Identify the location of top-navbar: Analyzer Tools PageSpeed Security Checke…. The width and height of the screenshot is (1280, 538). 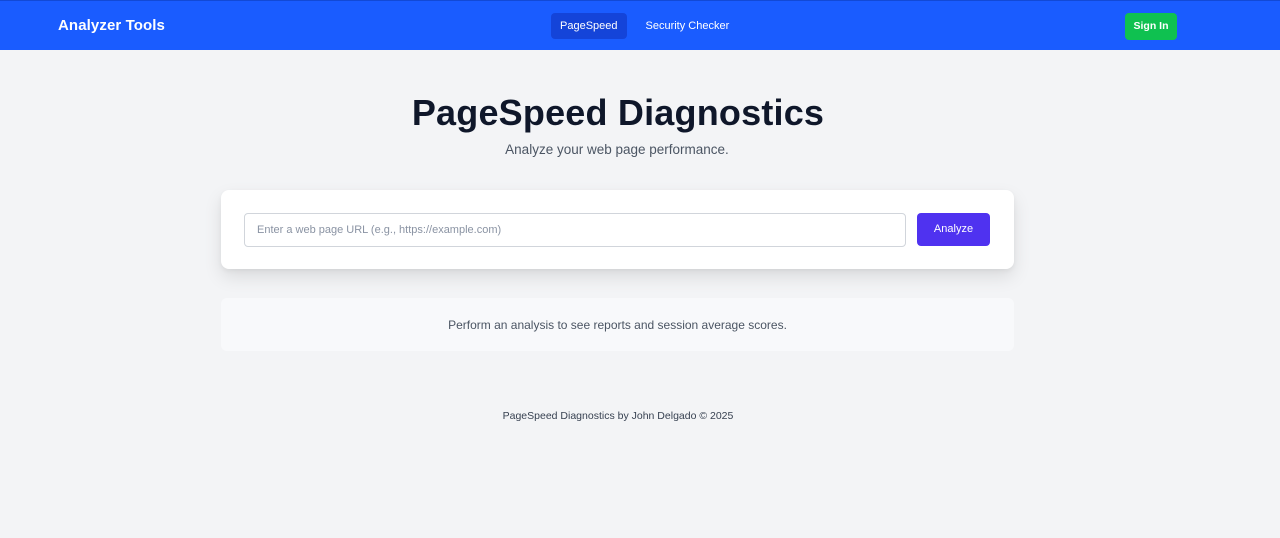
(640, 25).